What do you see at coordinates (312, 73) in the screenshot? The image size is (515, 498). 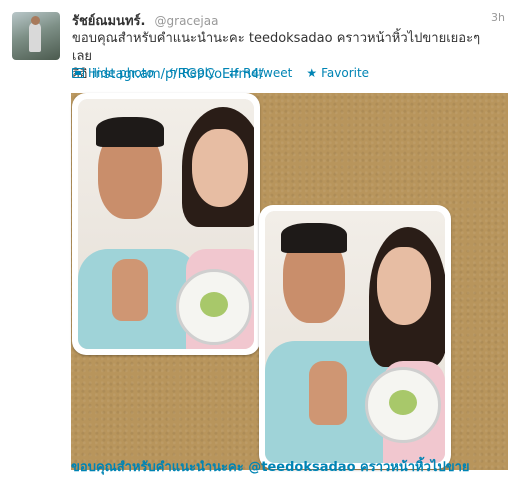 I see `star-icon: ★` at bounding box center [312, 73].